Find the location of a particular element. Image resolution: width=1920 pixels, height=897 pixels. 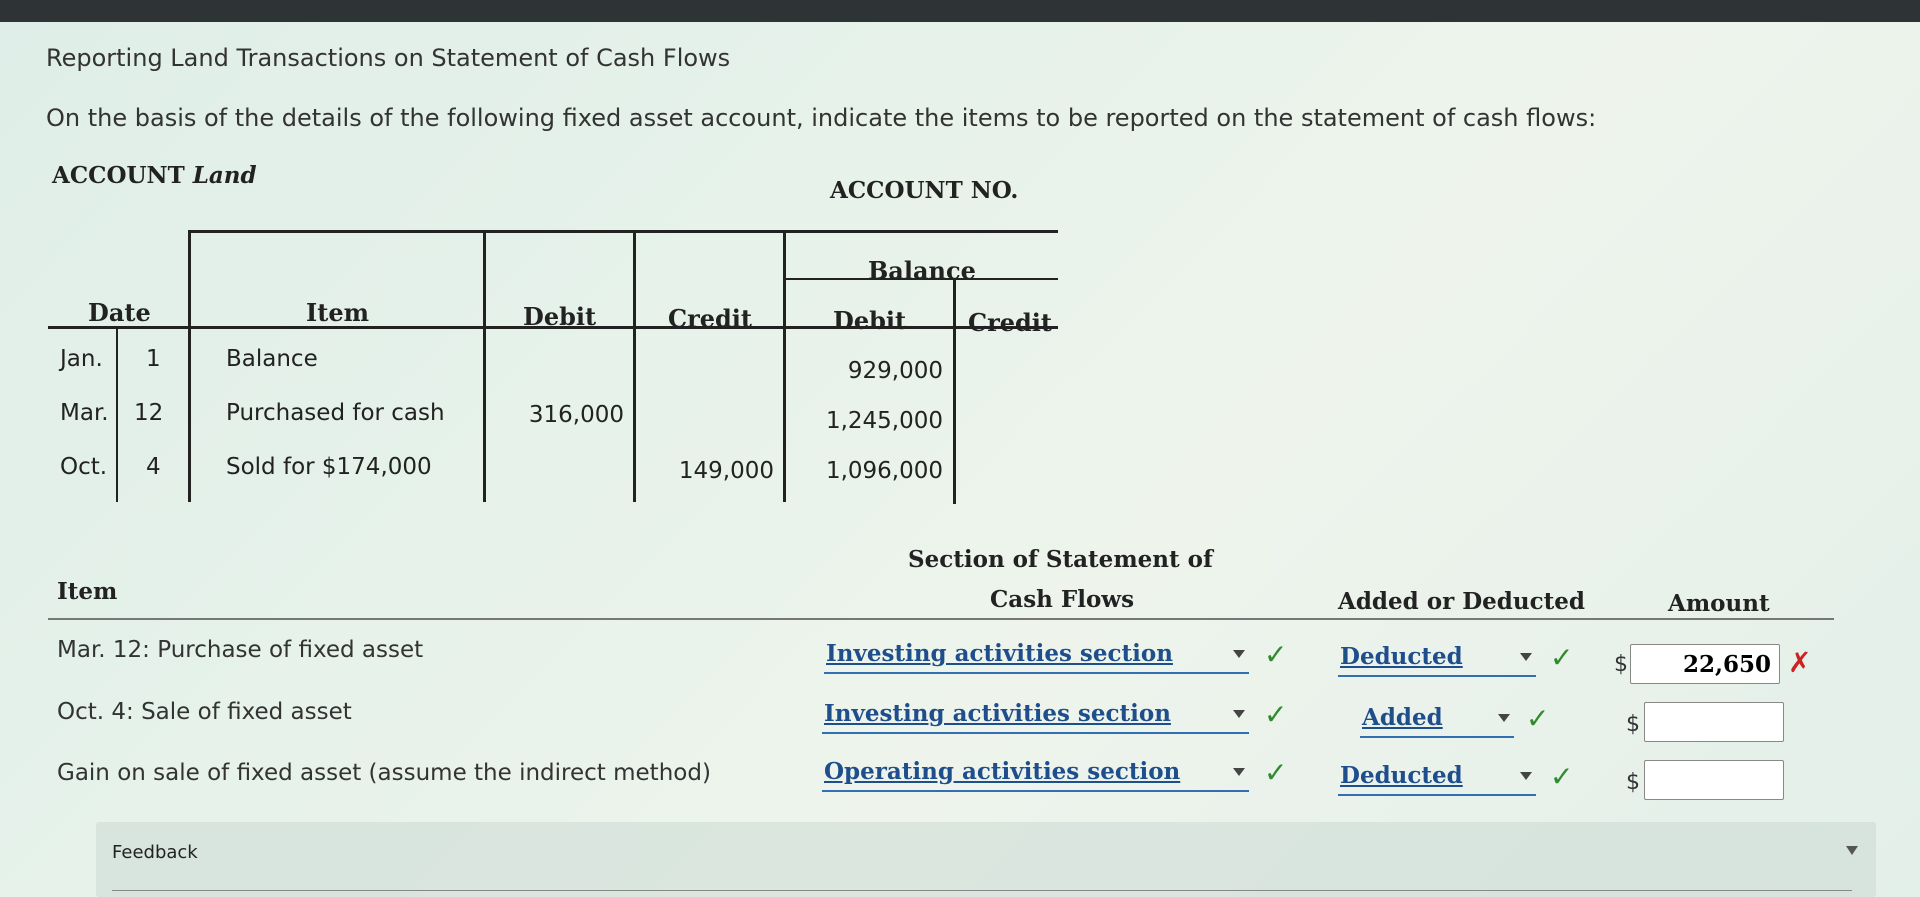

answer-row-item: Mar. 12: Purchase of fixed asset is located at coordinates (240, 650).